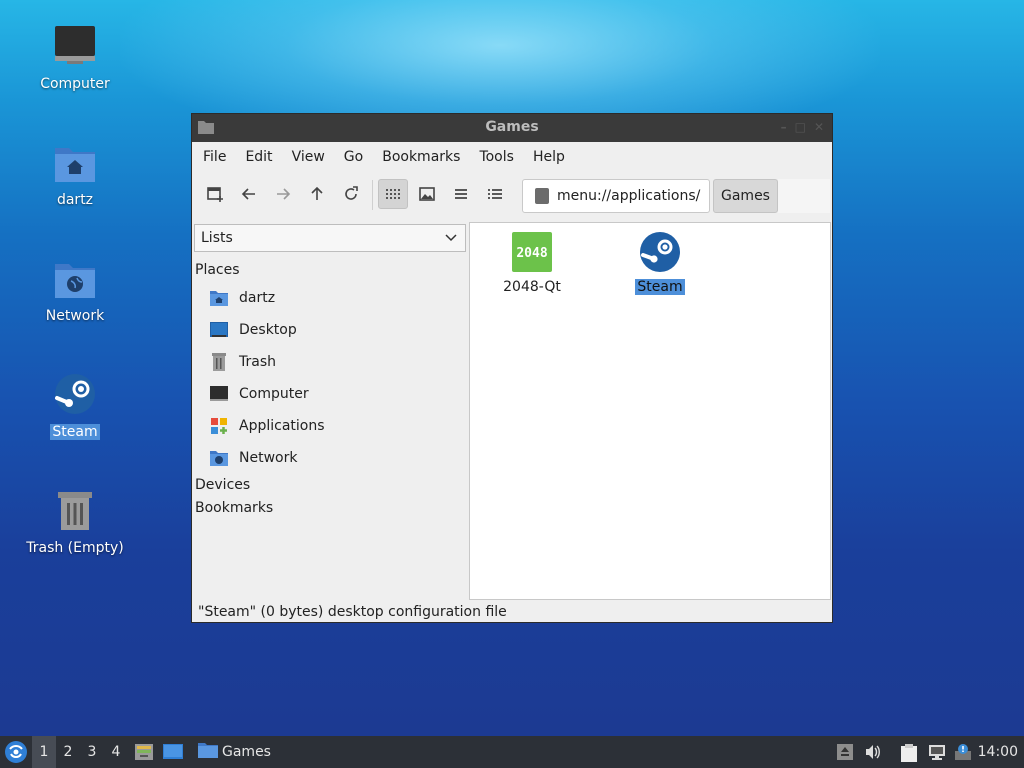 The image size is (1024, 768). I want to click on path-bar-filler, so click(804, 196).